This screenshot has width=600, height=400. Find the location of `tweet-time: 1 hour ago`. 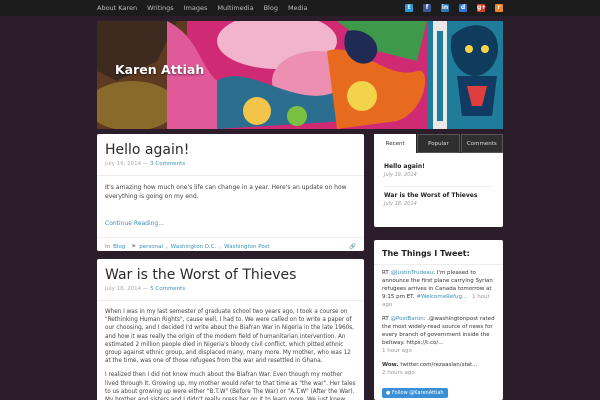

tweet-time: 1 hour ago is located at coordinates (438, 351).